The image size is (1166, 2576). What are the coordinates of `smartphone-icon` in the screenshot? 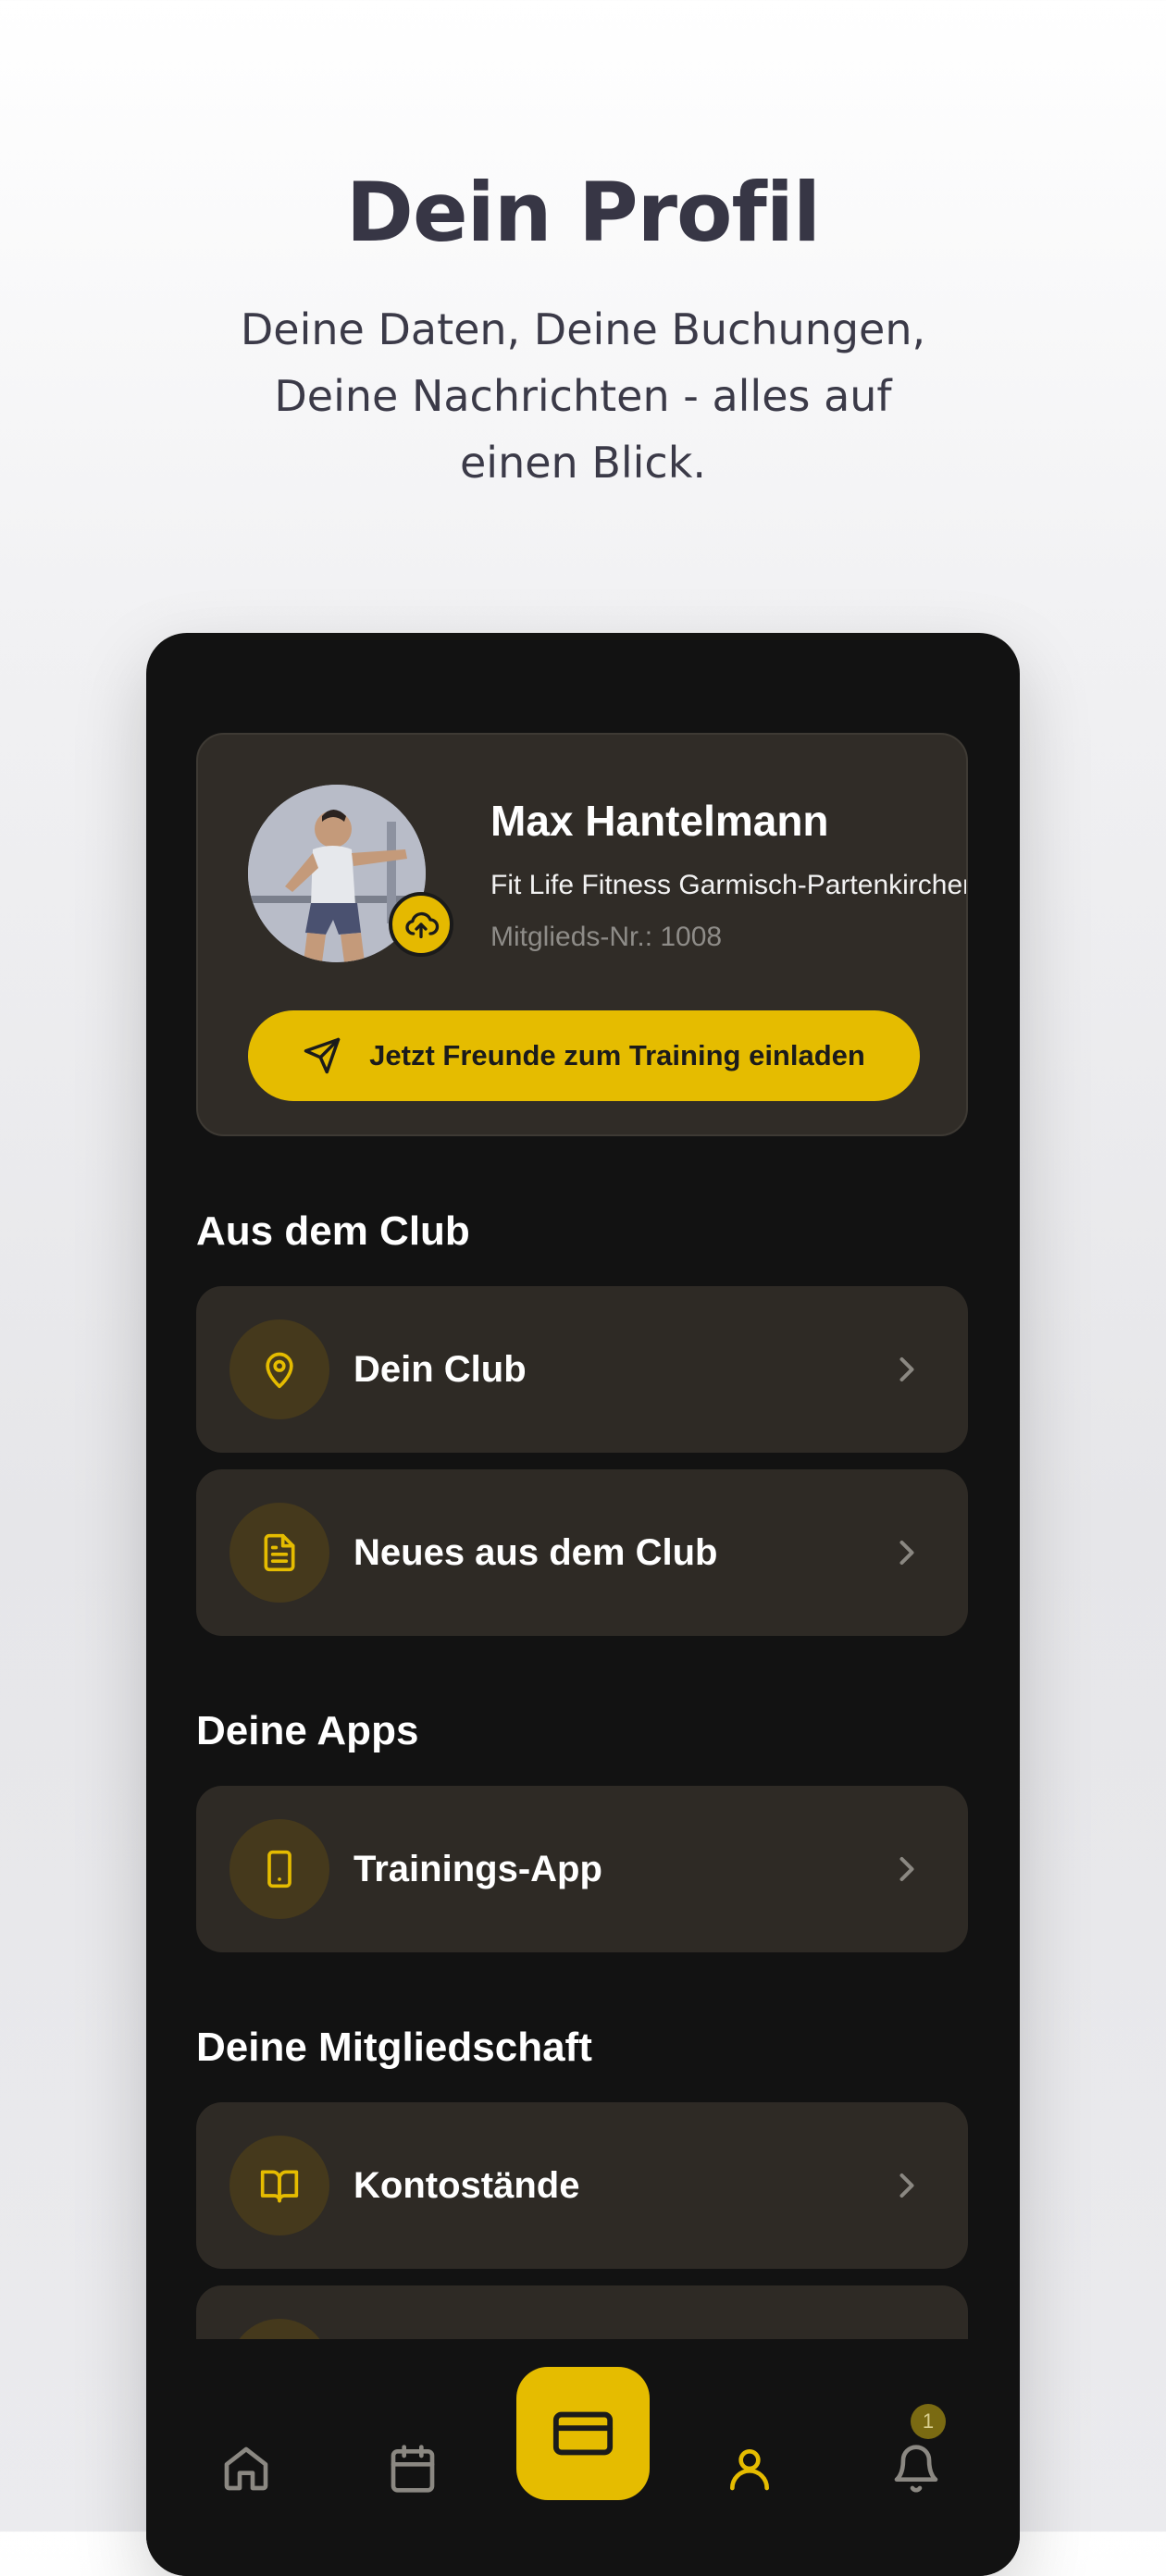 It's located at (279, 1869).